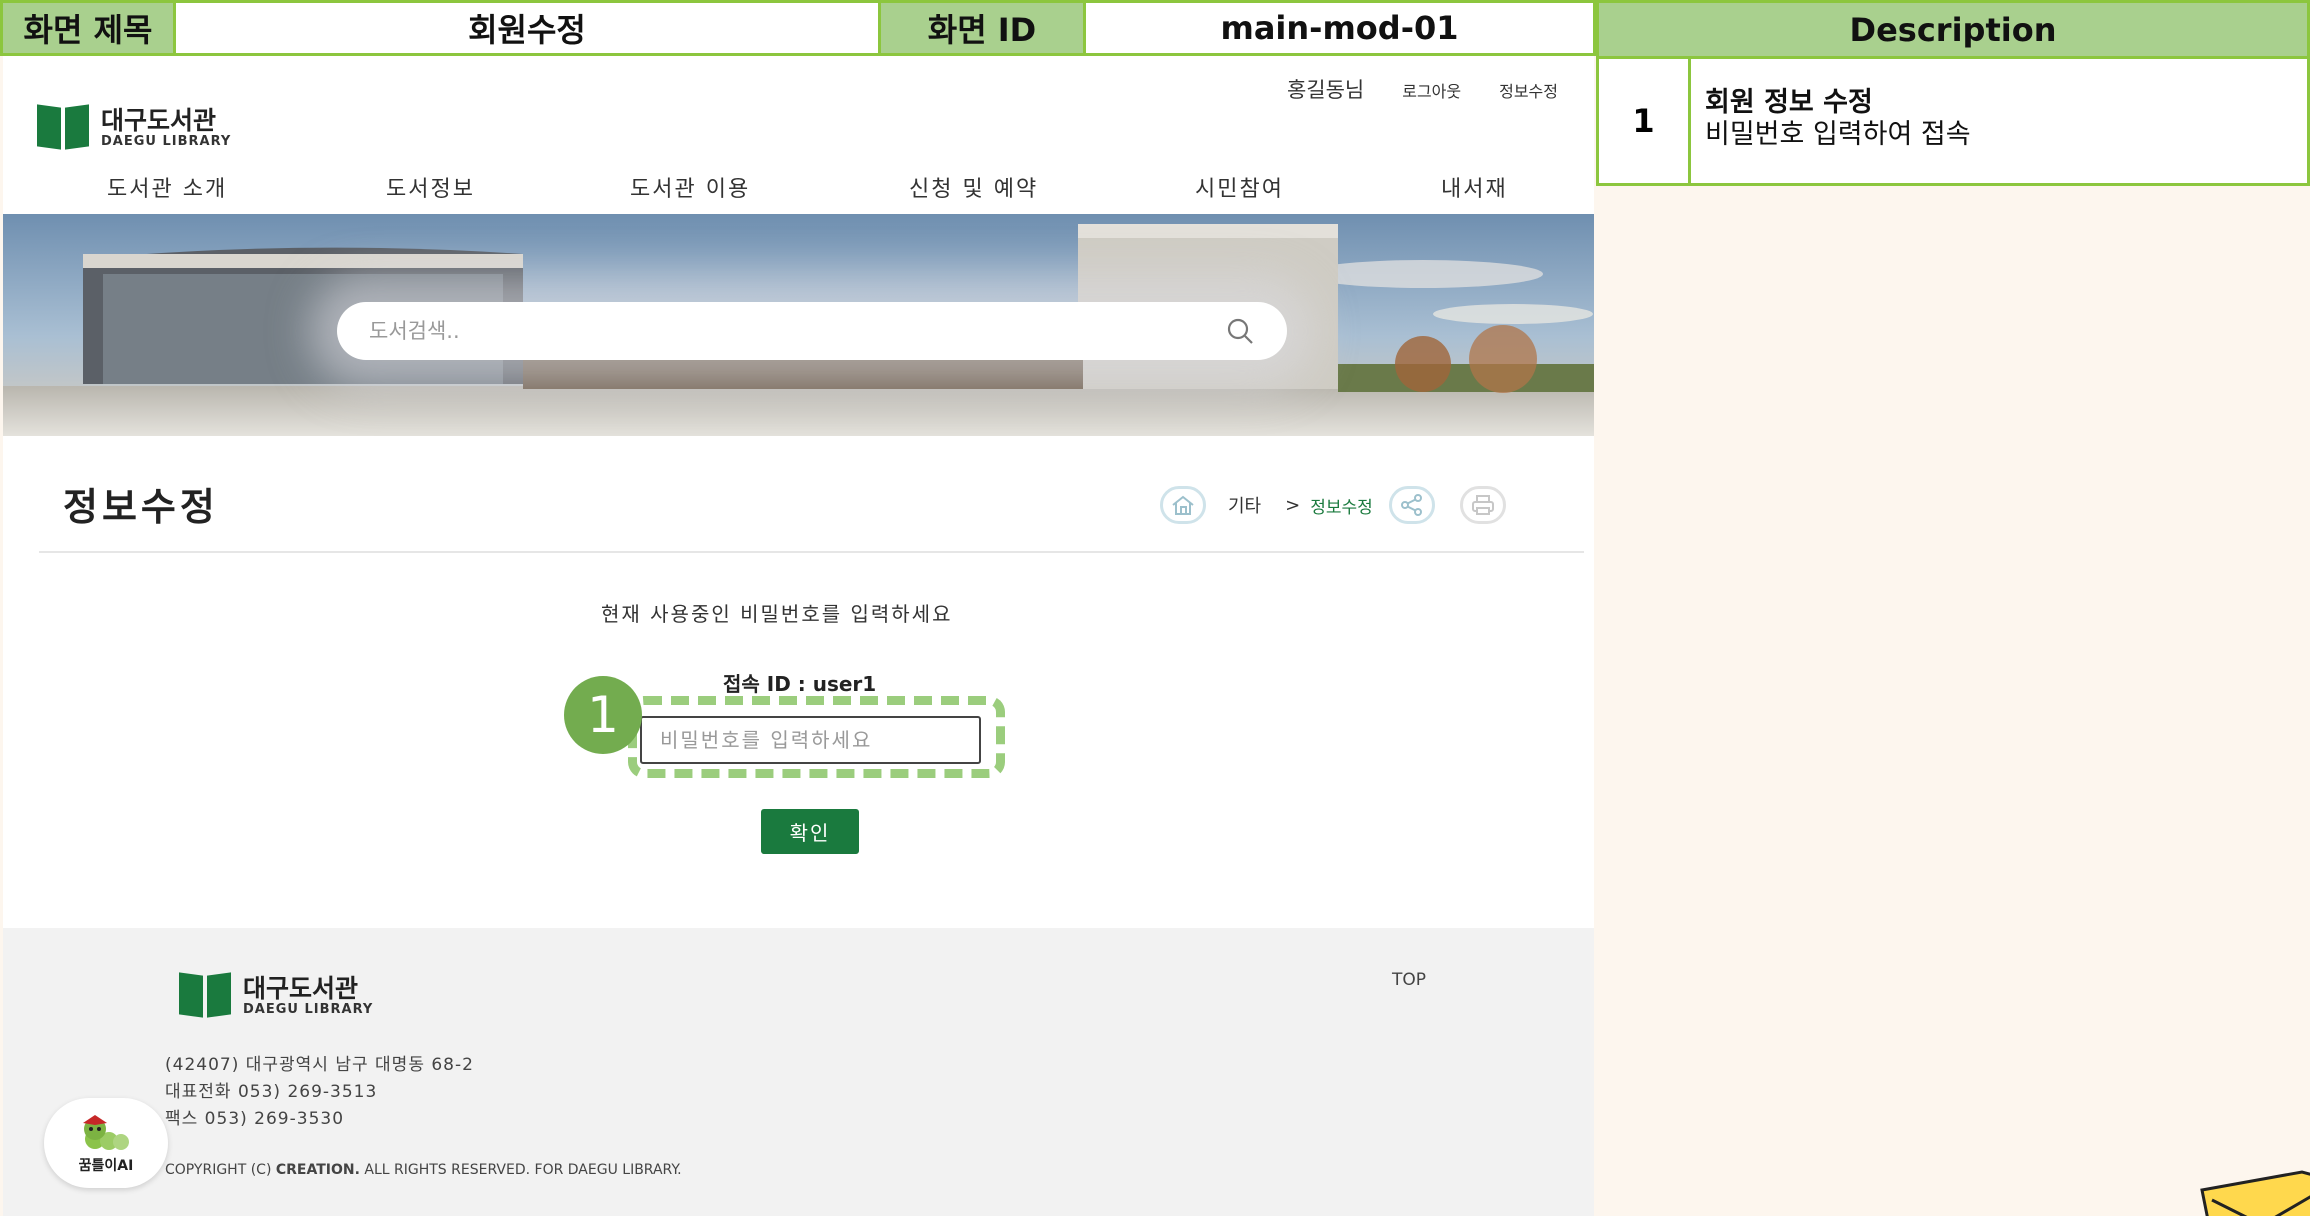 Image resolution: width=2310 pixels, height=1216 pixels. Describe the element at coordinates (159, 120) in the screenshot. I see `logo-korean: 대구도서관` at that location.